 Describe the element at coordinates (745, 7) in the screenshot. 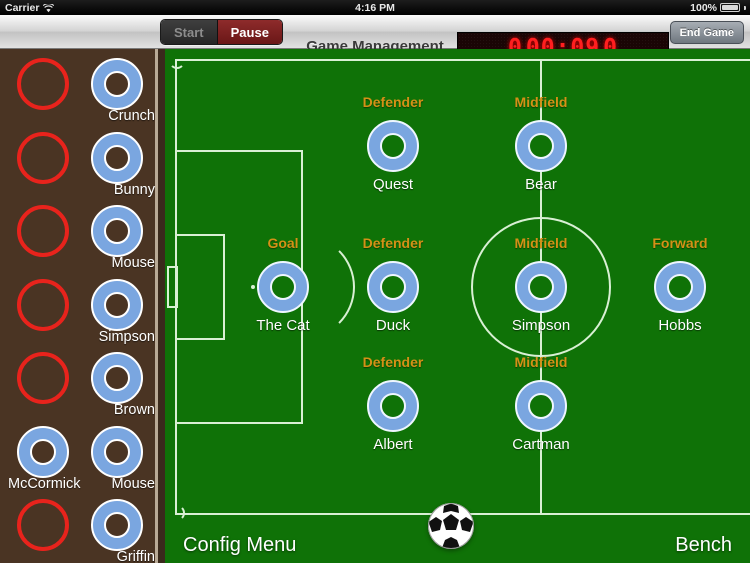

I see `battery-cap-icon` at that location.